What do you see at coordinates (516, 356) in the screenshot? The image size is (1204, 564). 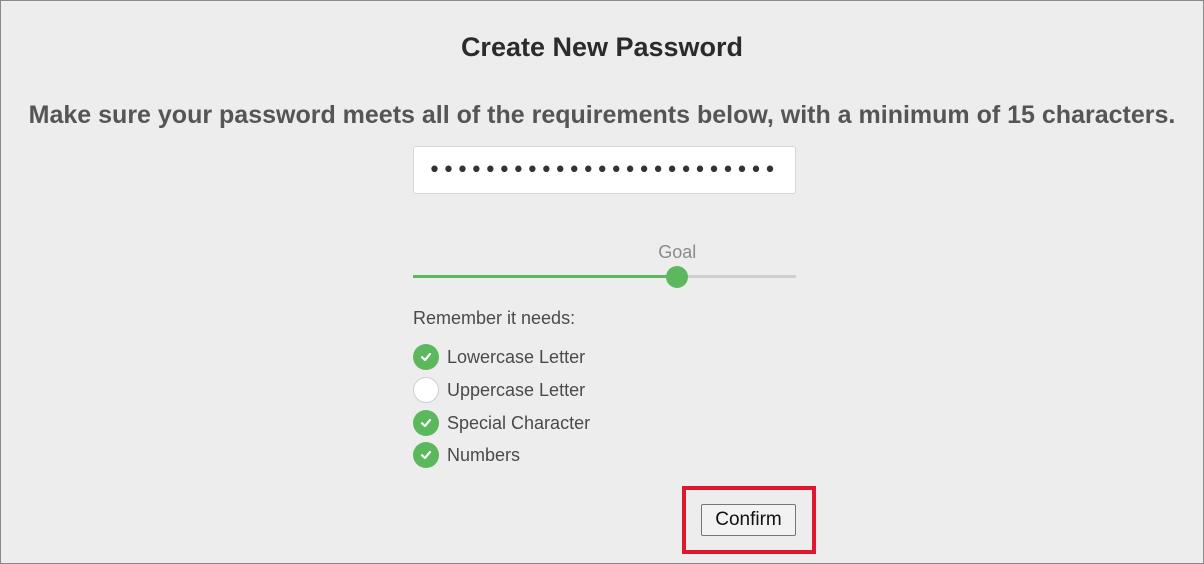 I see `requirement-label: Lowercase Letter` at bounding box center [516, 356].